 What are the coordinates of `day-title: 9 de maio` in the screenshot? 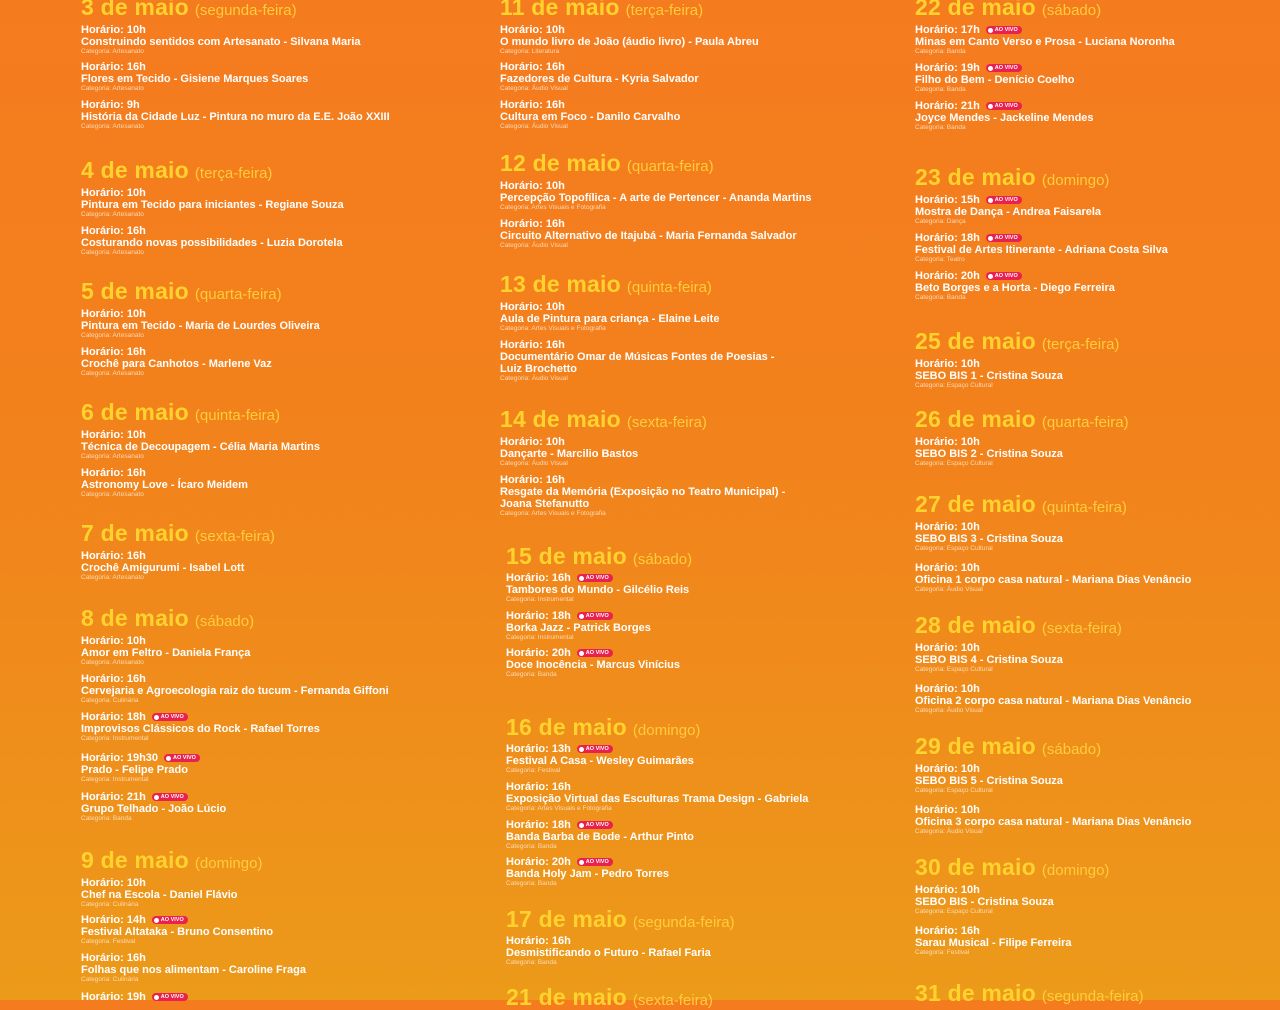 It's located at (135, 860).